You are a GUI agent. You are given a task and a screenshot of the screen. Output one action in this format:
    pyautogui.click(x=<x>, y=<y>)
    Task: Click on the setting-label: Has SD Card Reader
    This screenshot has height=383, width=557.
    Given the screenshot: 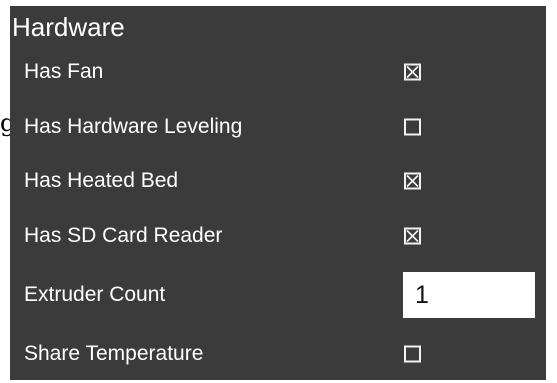 What is the action you would take?
    pyautogui.click(x=123, y=235)
    